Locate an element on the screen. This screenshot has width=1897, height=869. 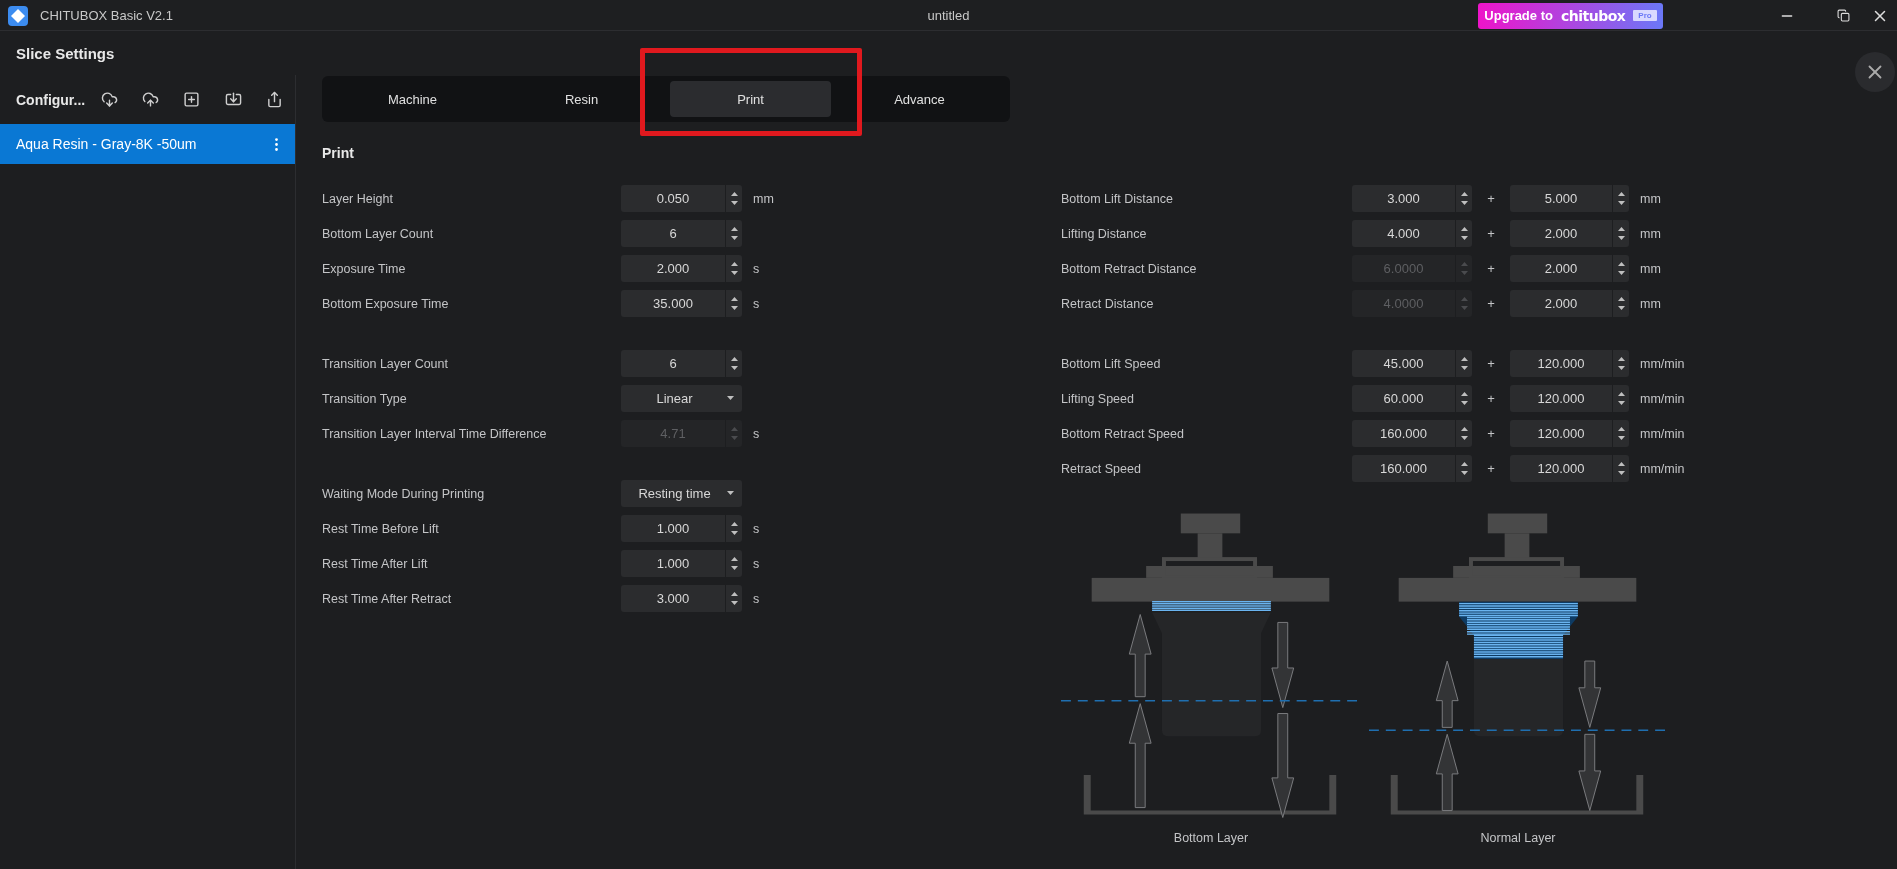
number-field: 0.050 is located at coordinates (673, 198).